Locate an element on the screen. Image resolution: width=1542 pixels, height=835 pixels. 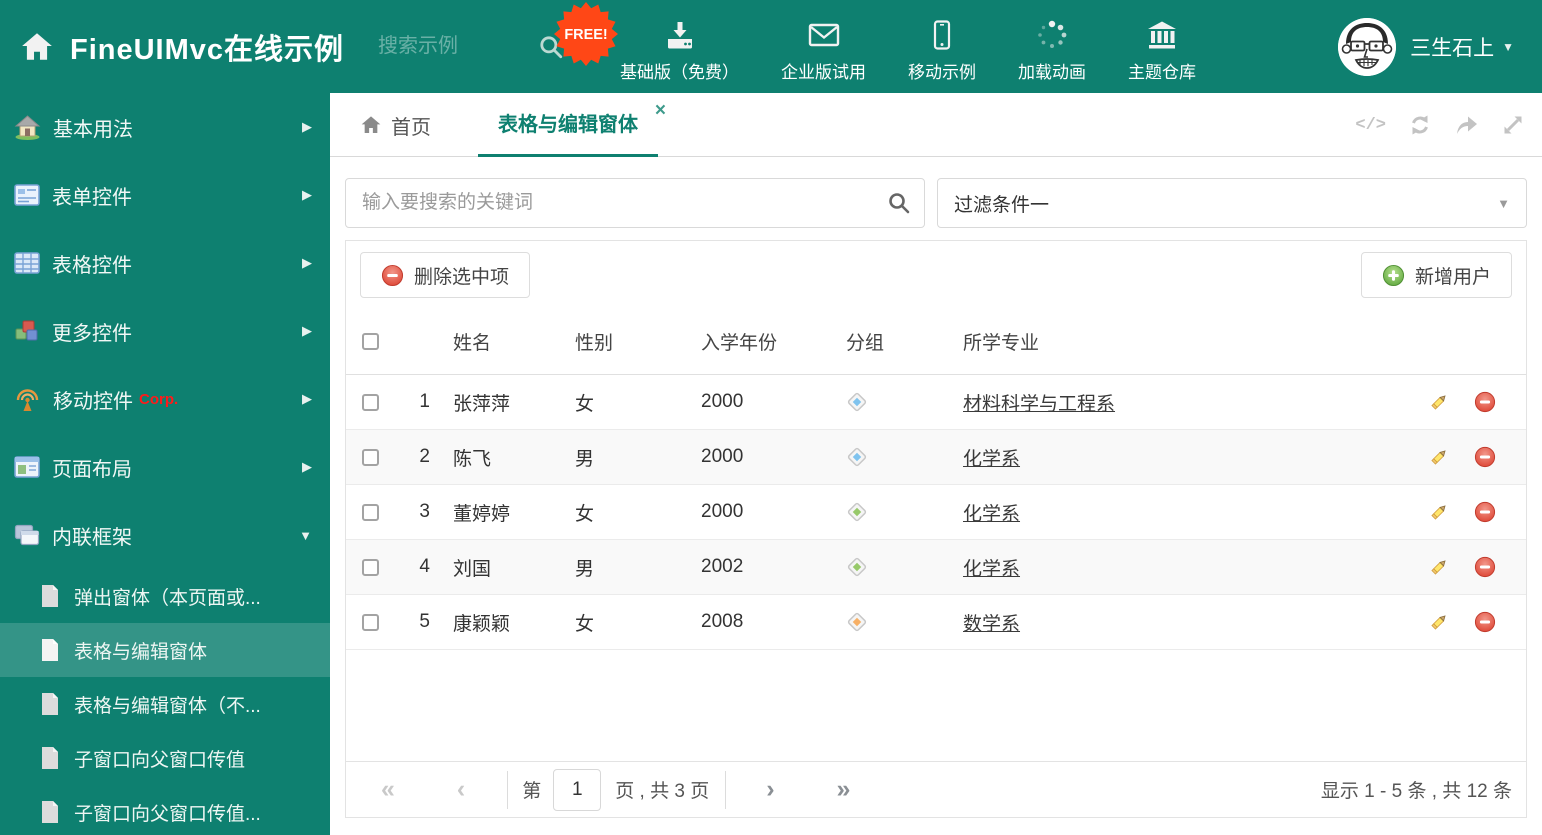
header-item-enterprise-trial: 企业版试用 is located at coordinates (823, 46).